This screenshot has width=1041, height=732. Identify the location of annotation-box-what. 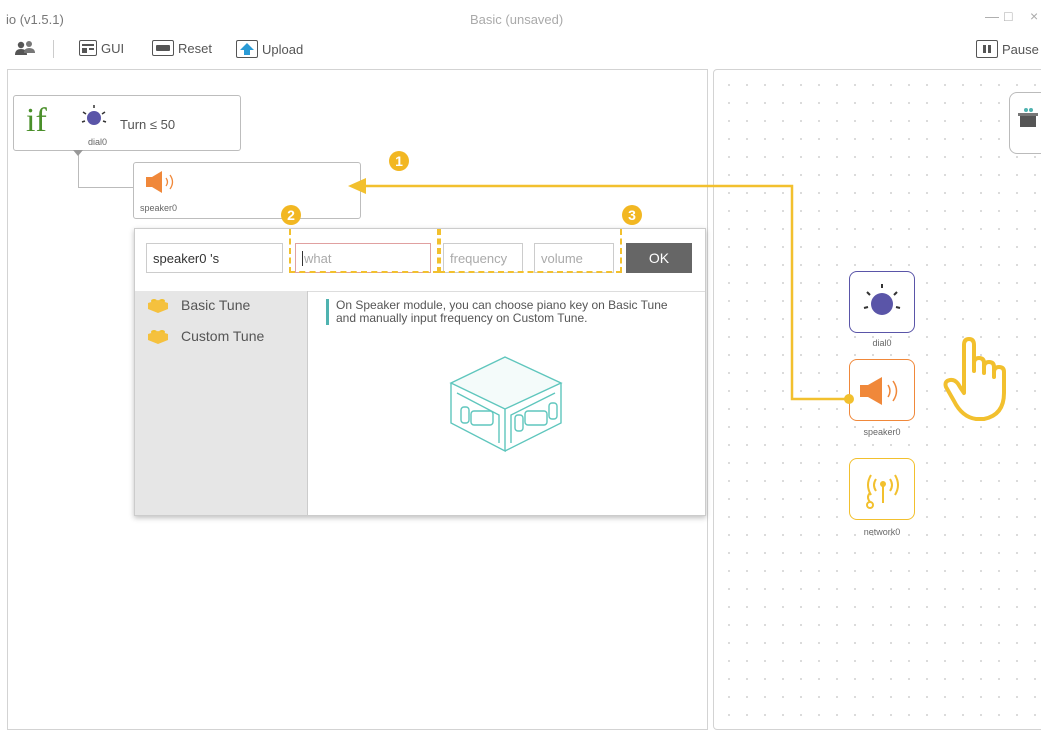
(364, 251).